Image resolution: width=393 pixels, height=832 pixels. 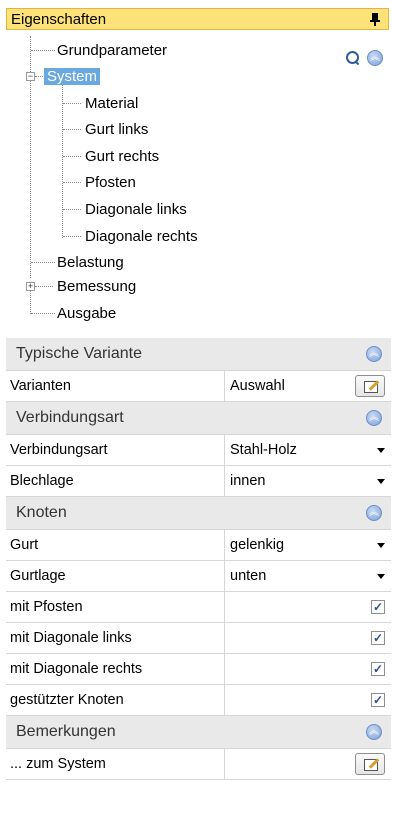 What do you see at coordinates (308, 638) in the screenshot?
I see `property-value-mit-diagonale-links: ✓` at bounding box center [308, 638].